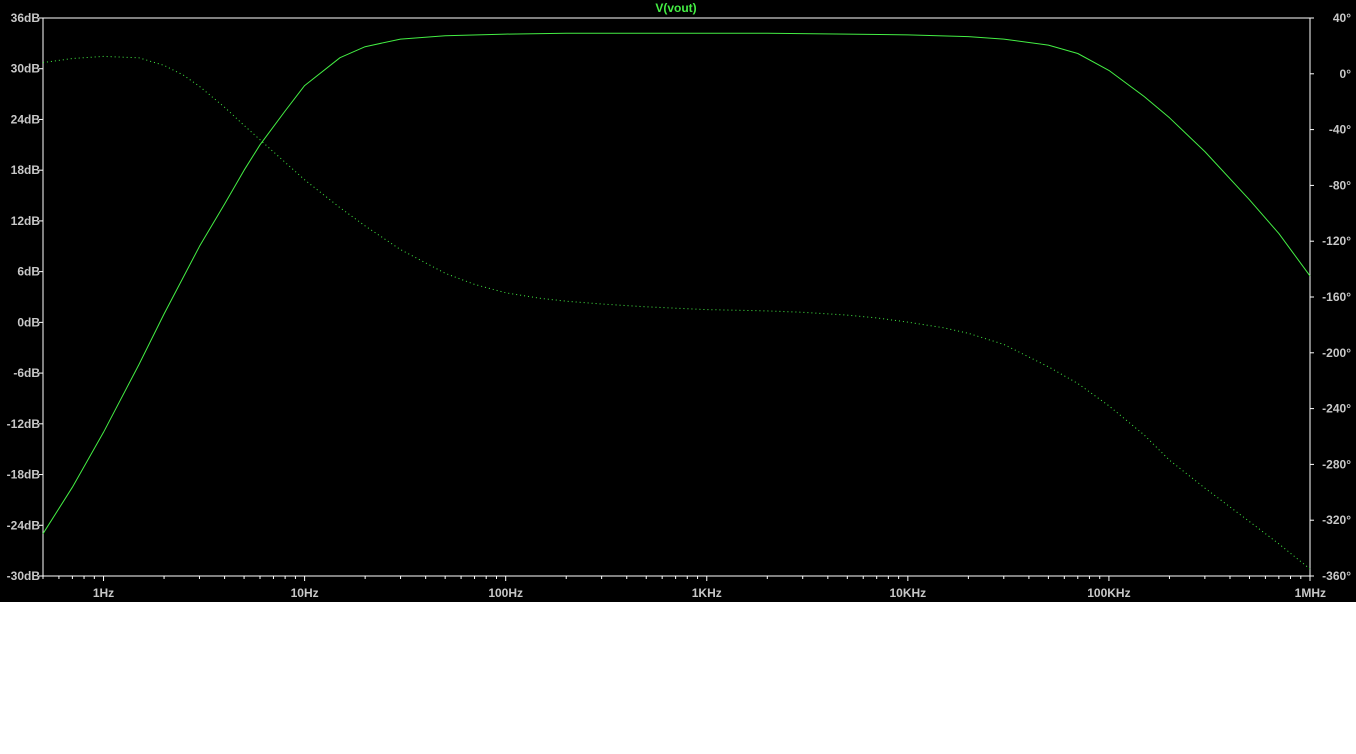 Image resolution: width=1356 pixels, height=754 pixels. What do you see at coordinates (1346, 74) in the screenshot?
I see `right-tick-label: 0°` at bounding box center [1346, 74].